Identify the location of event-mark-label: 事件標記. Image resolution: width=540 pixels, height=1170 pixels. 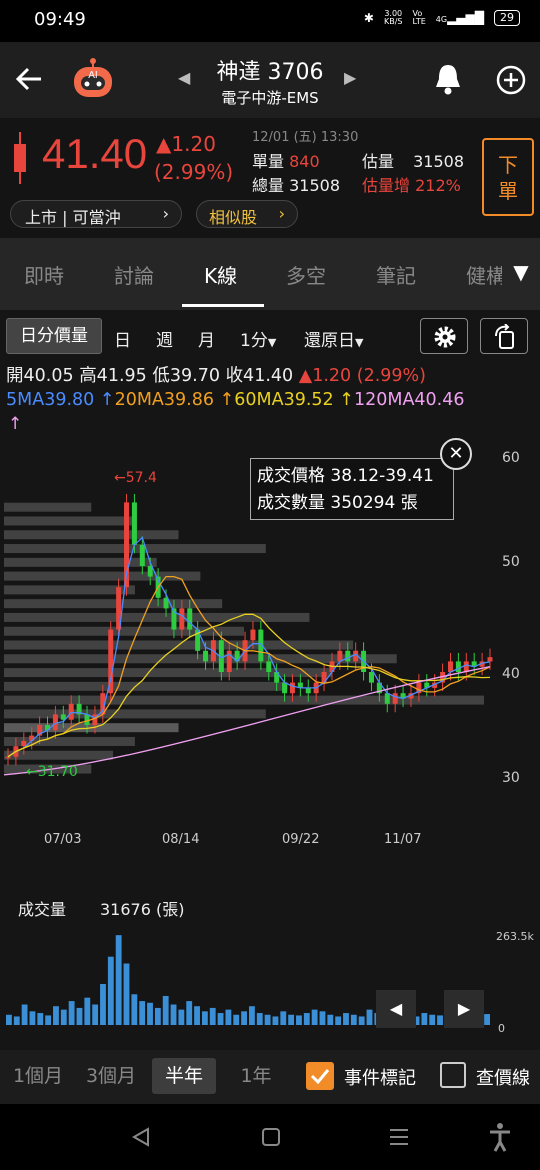
(380, 1078).